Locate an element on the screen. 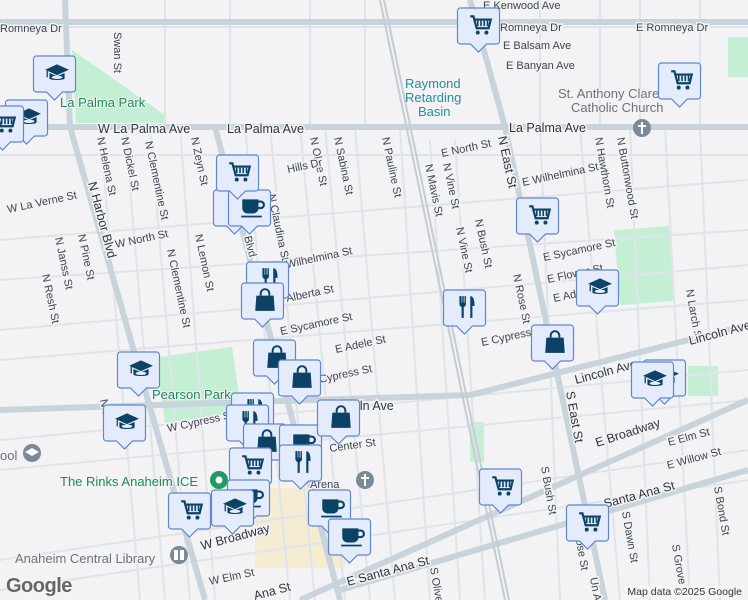 The image size is (748, 600). street-label: Wilhelmina St is located at coordinates (319, 258).